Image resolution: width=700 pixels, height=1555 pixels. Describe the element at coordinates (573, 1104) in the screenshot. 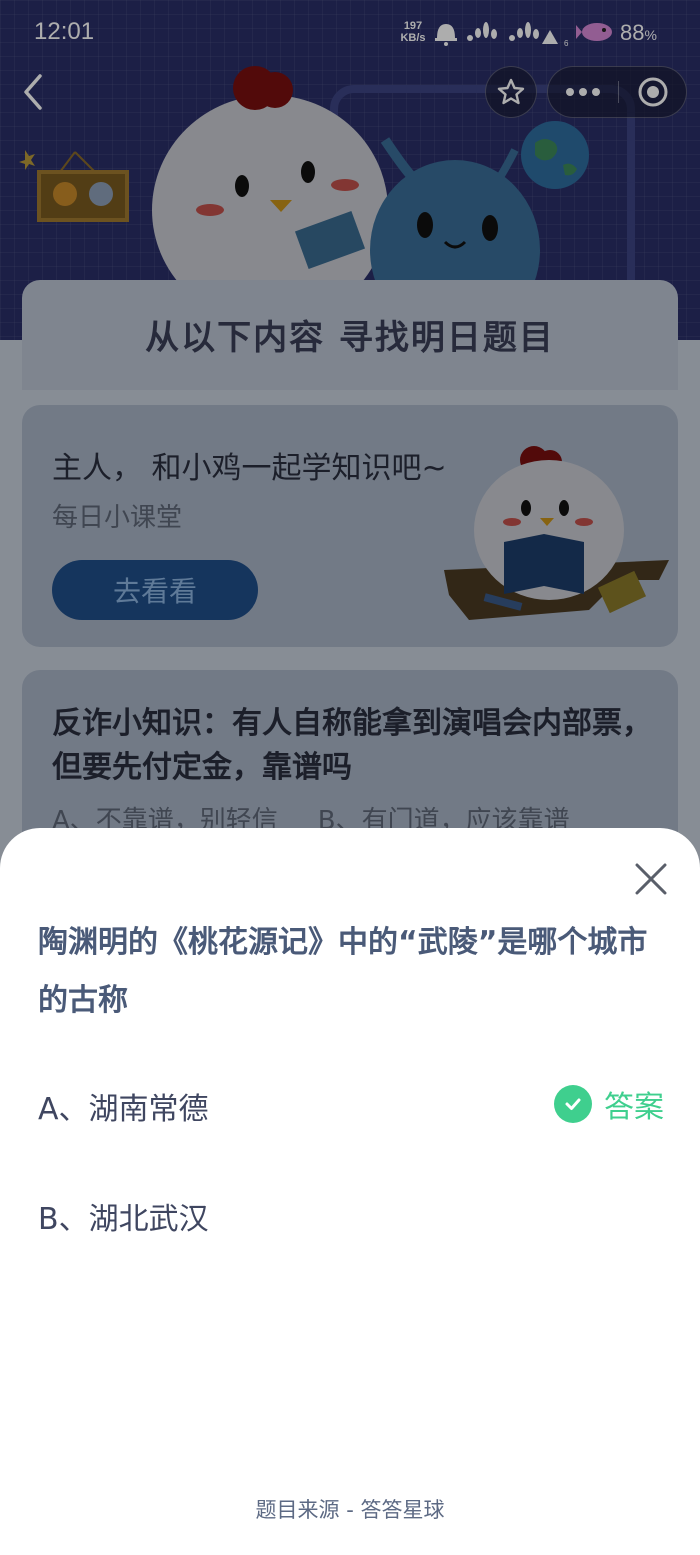

I see `check-circle-icon` at that location.